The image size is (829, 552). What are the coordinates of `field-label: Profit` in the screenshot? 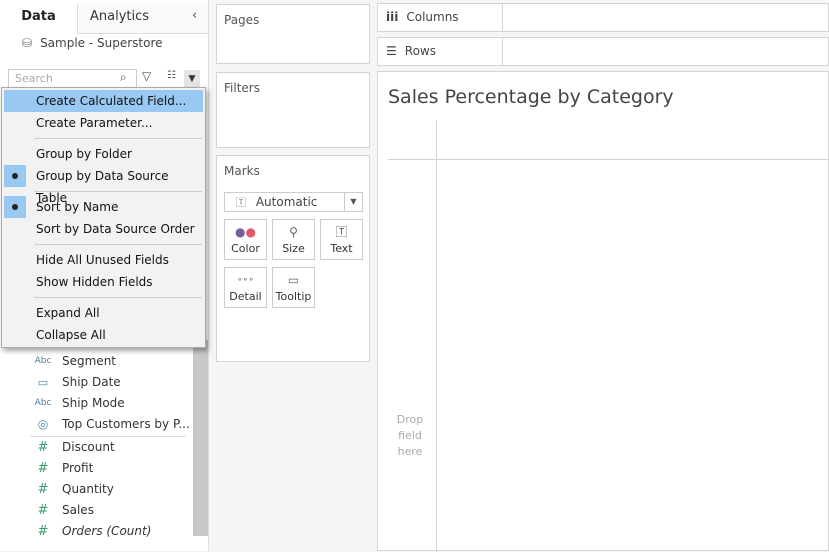 It's located at (78, 468).